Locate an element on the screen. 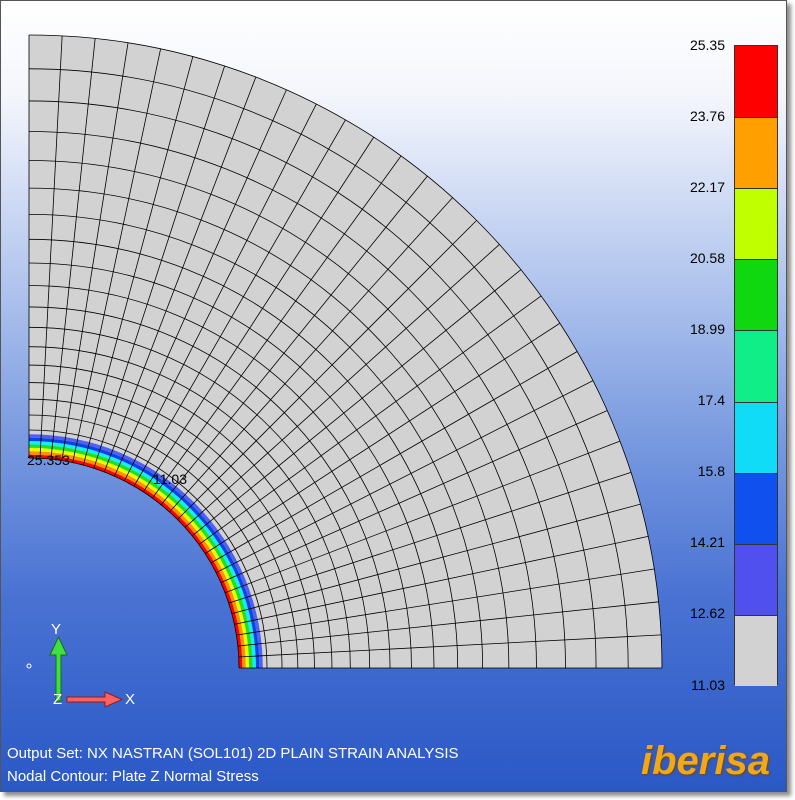  legend-value-9: 11.03 is located at coordinates (708, 685).